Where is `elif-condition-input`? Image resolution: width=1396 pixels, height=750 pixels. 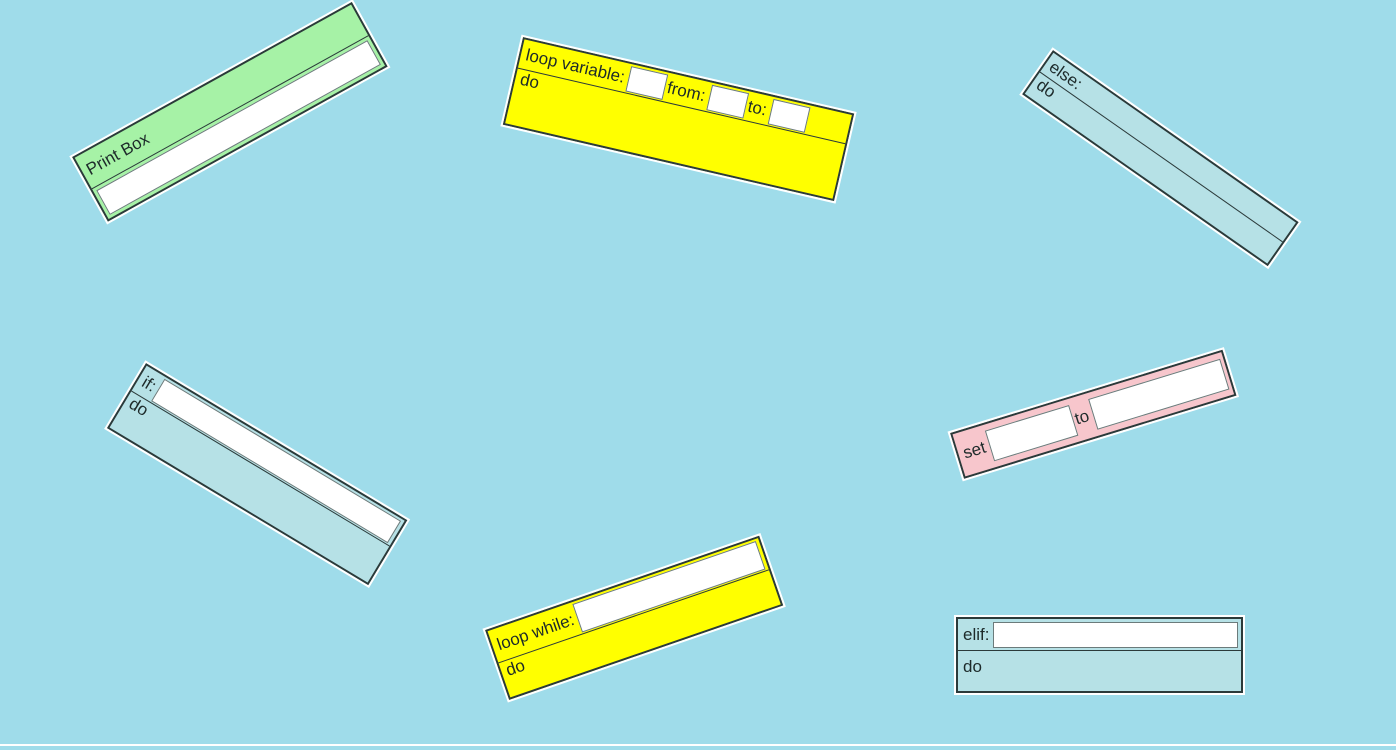 elif-condition-input is located at coordinates (1115, 634).